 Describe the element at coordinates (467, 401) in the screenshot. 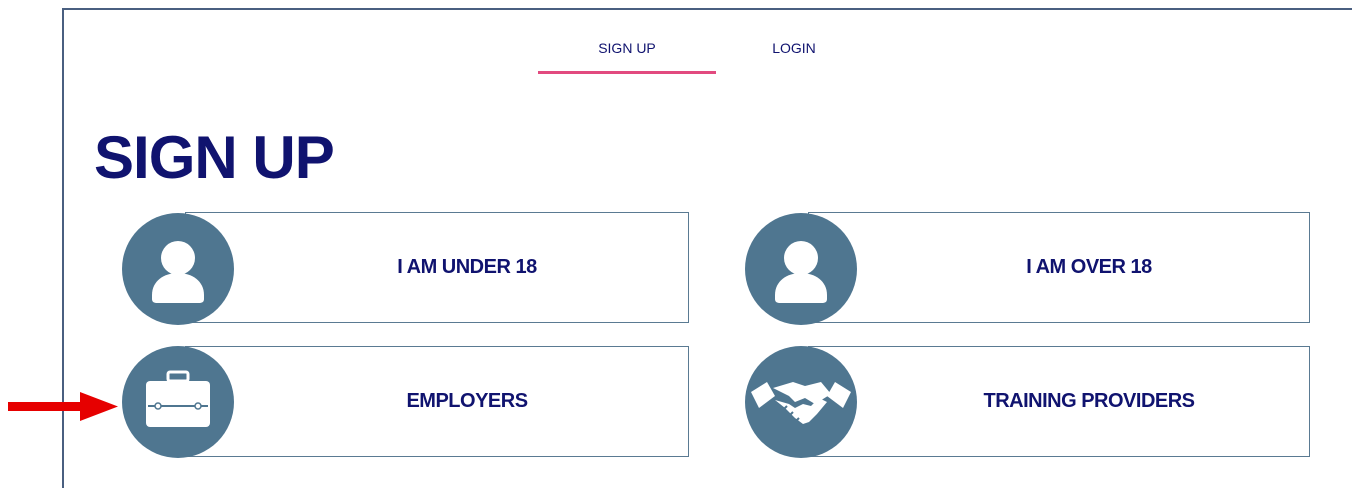

I see `employers-label: EMPLOYERS` at that location.